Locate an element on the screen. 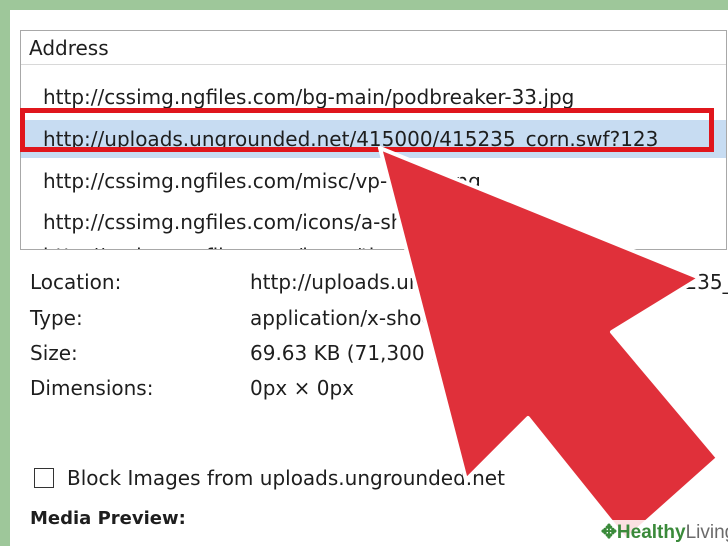 This screenshot has width=728, height=546. location-label: Location: is located at coordinates (76, 282).